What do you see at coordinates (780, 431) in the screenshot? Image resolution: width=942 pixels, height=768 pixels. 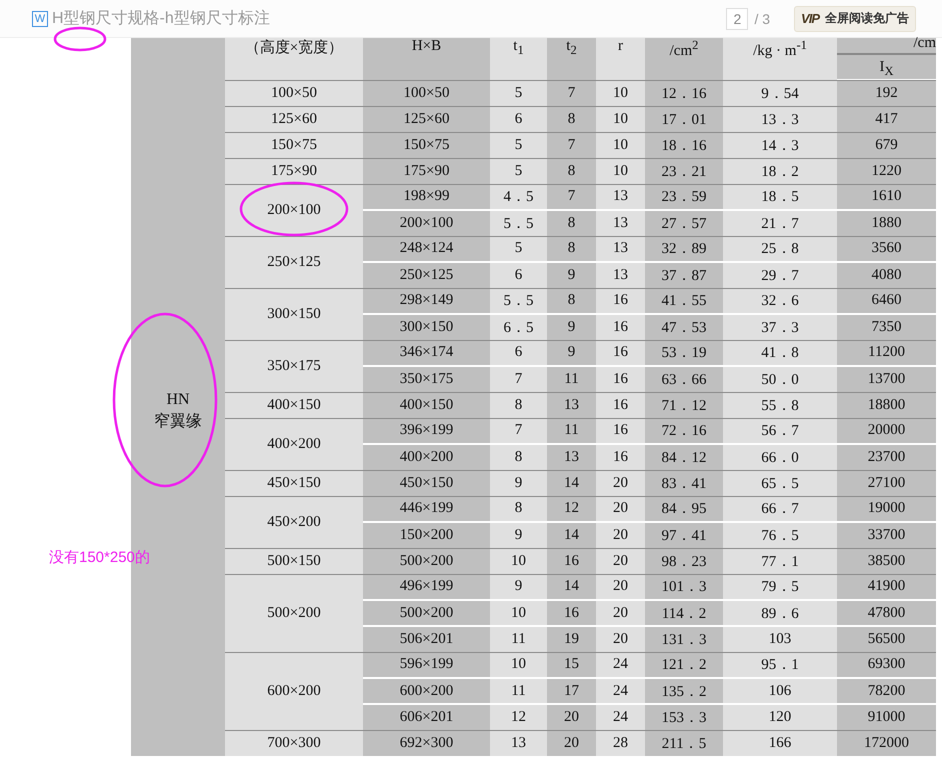 I see `table-cell: 56．7` at bounding box center [780, 431].